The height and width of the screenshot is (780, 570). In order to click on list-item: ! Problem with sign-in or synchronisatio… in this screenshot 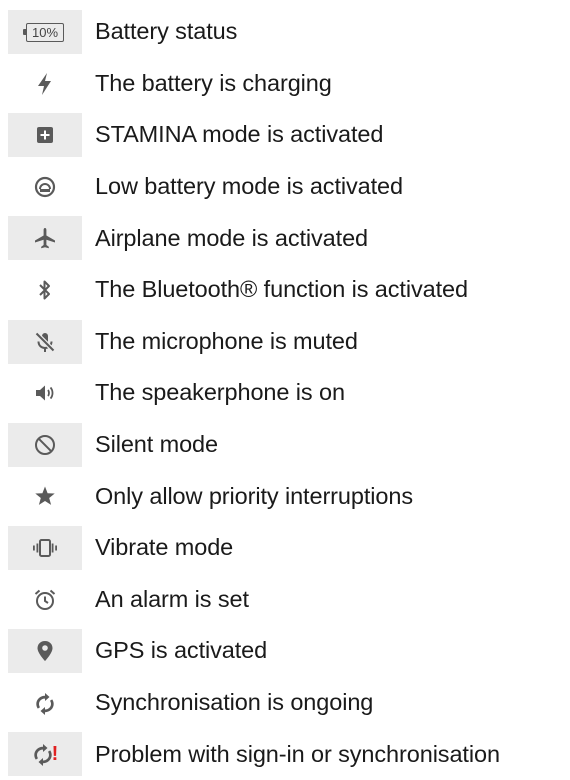, I will do `click(289, 754)`.